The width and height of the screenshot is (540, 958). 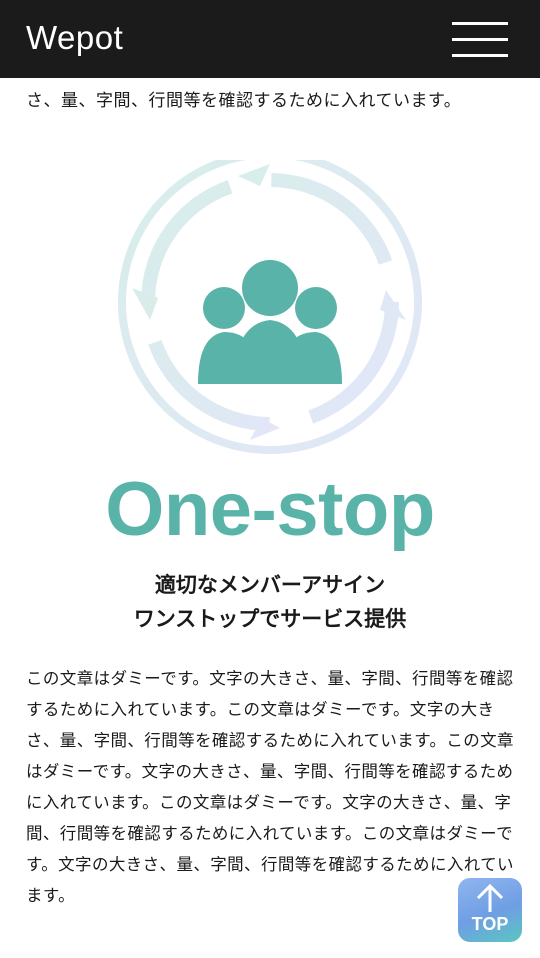 I want to click on back-to-top-button: TOP, so click(x=490, y=910).